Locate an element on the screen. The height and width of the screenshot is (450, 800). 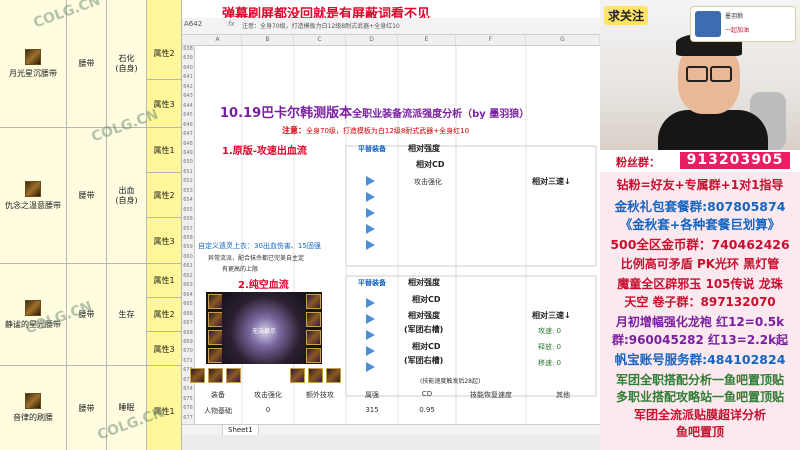
row-number: 668 is located at coordinates (188, 333).